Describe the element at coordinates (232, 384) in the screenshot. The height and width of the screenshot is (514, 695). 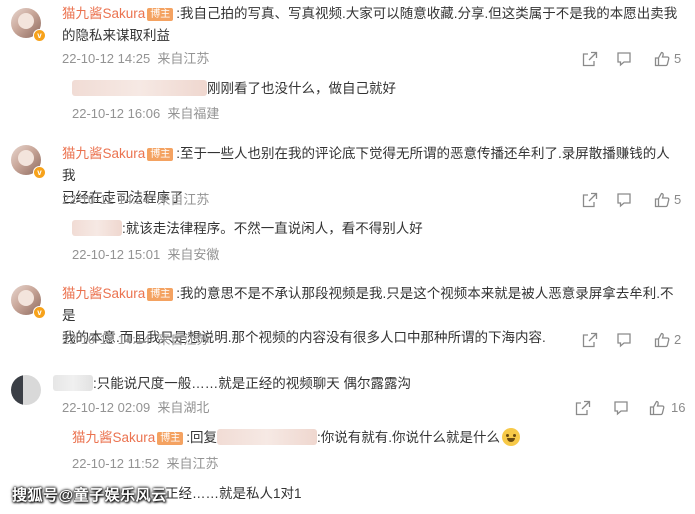
I see `comment-text: :只能说尺度一般……就是正经的视频聊天 偶尔露露沟` at that location.